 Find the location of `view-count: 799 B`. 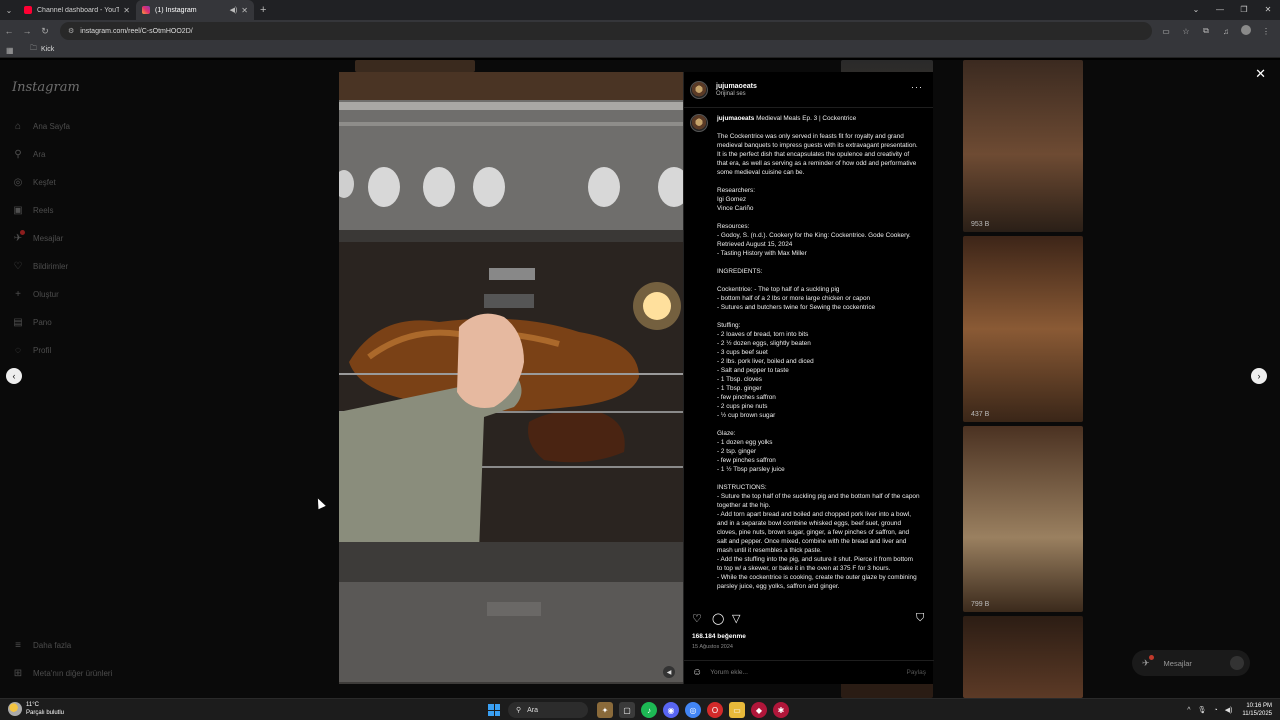

view-count: 799 B is located at coordinates (980, 604).